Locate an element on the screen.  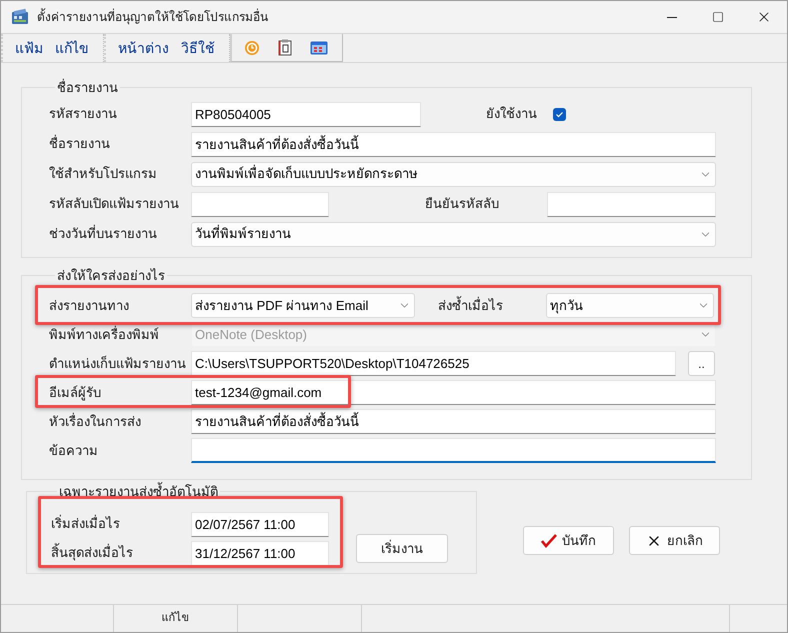
field-label: ตำแหน่งเก็บแฟ้มรายงาน is located at coordinates (118, 363).